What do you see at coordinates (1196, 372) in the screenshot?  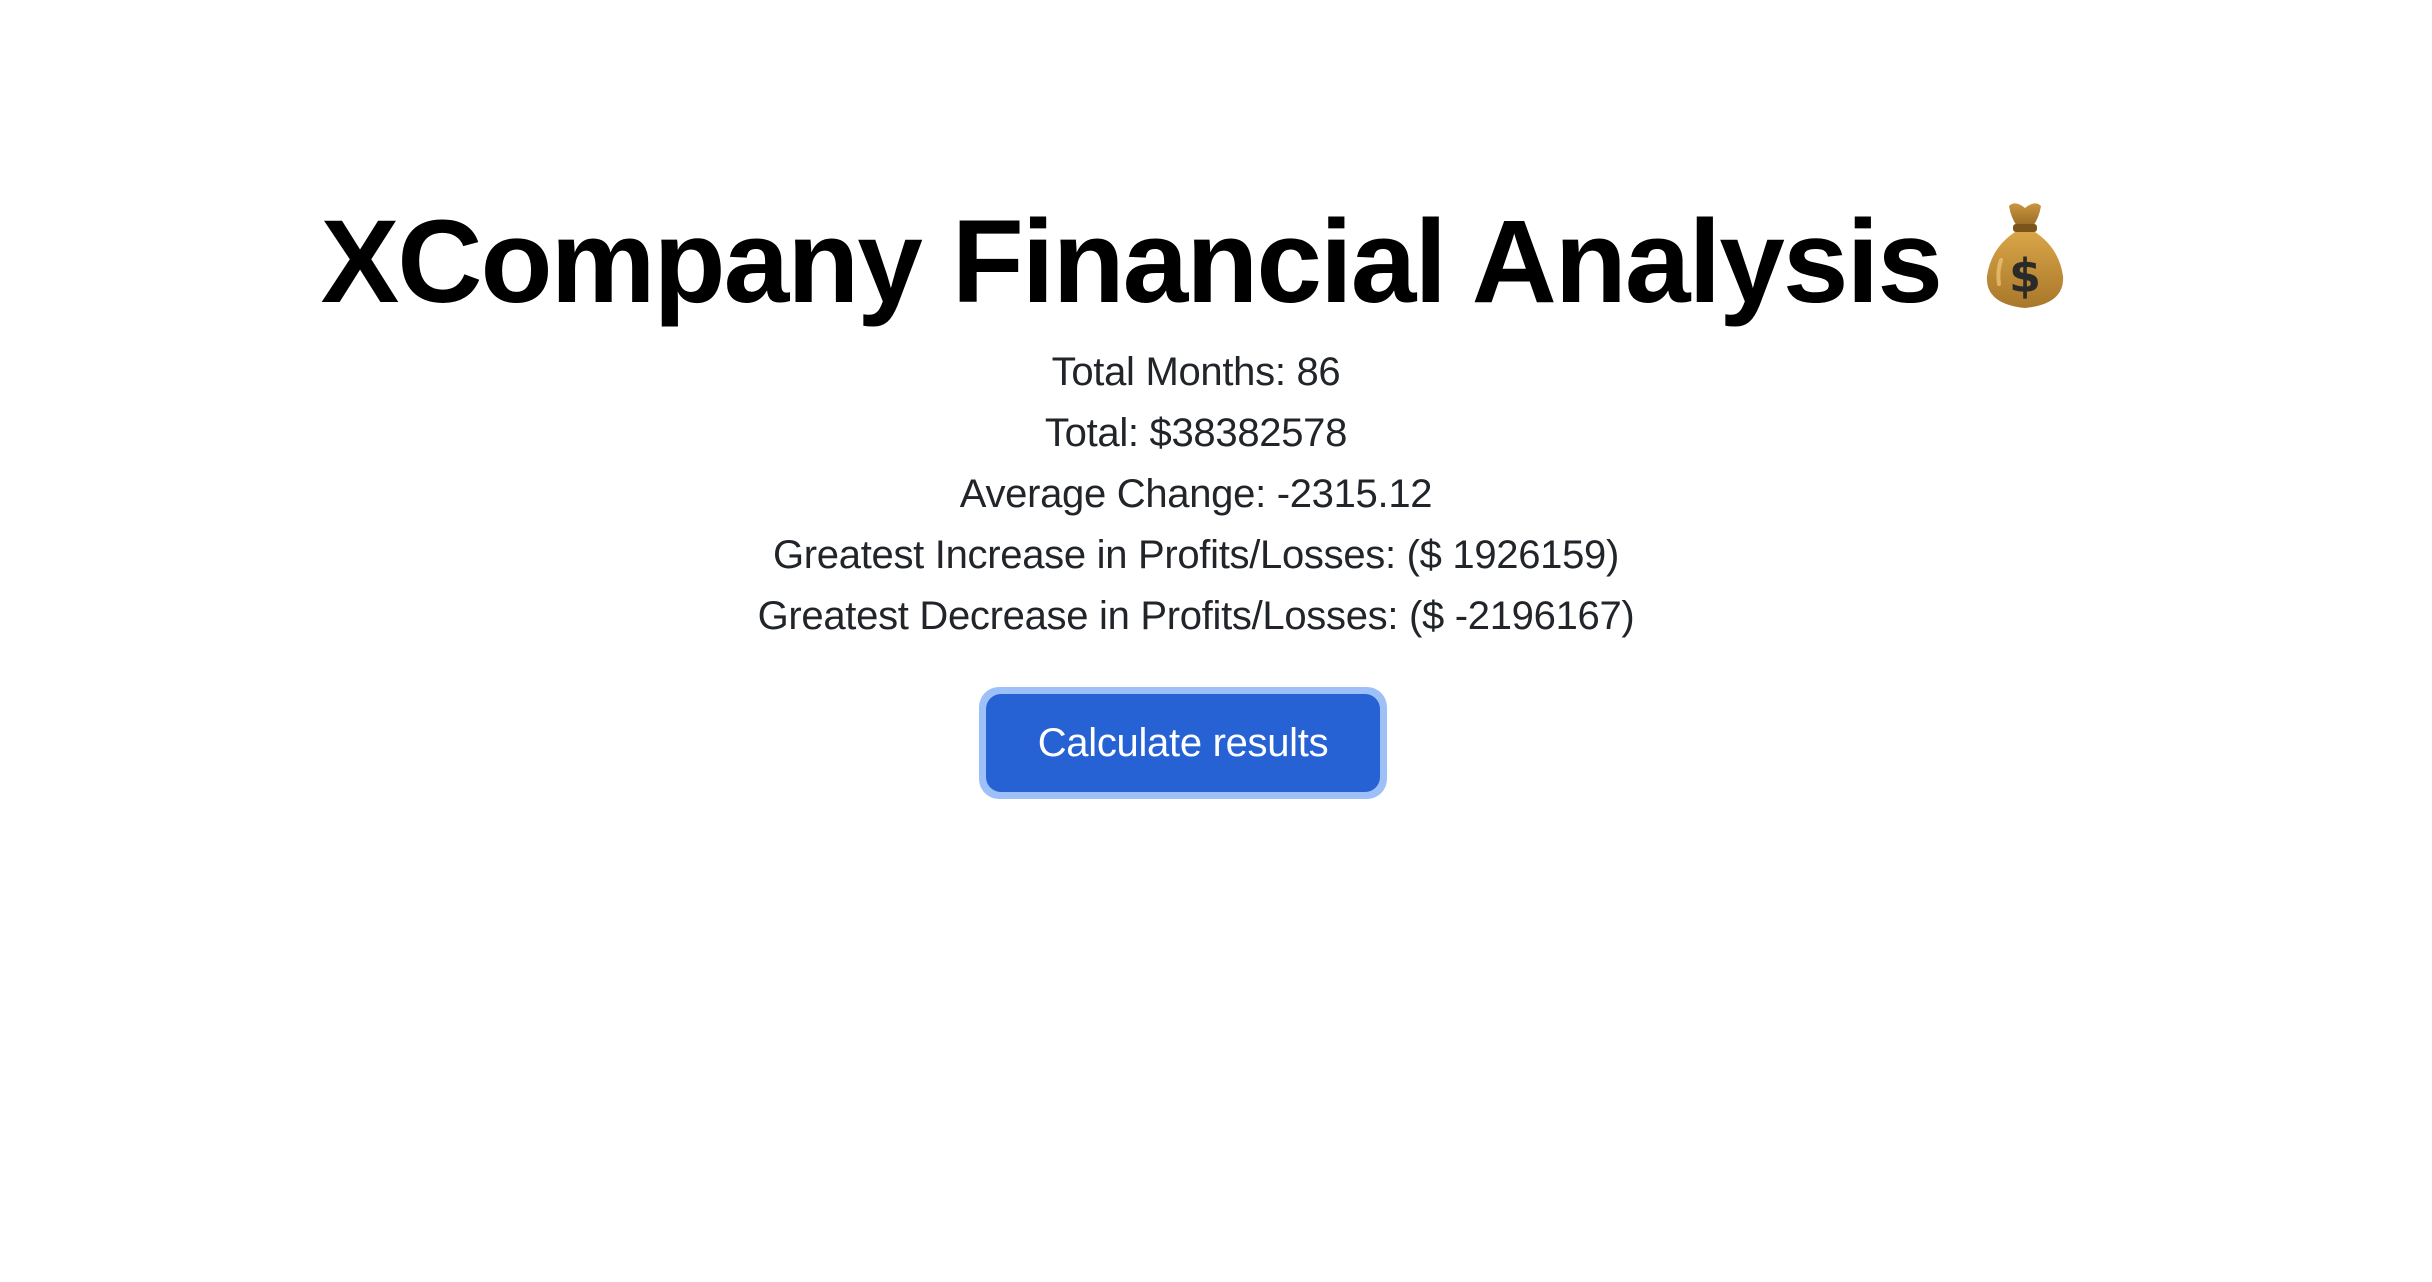 I see `total-months-text: Total Months: 86` at bounding box center [1196, 372].